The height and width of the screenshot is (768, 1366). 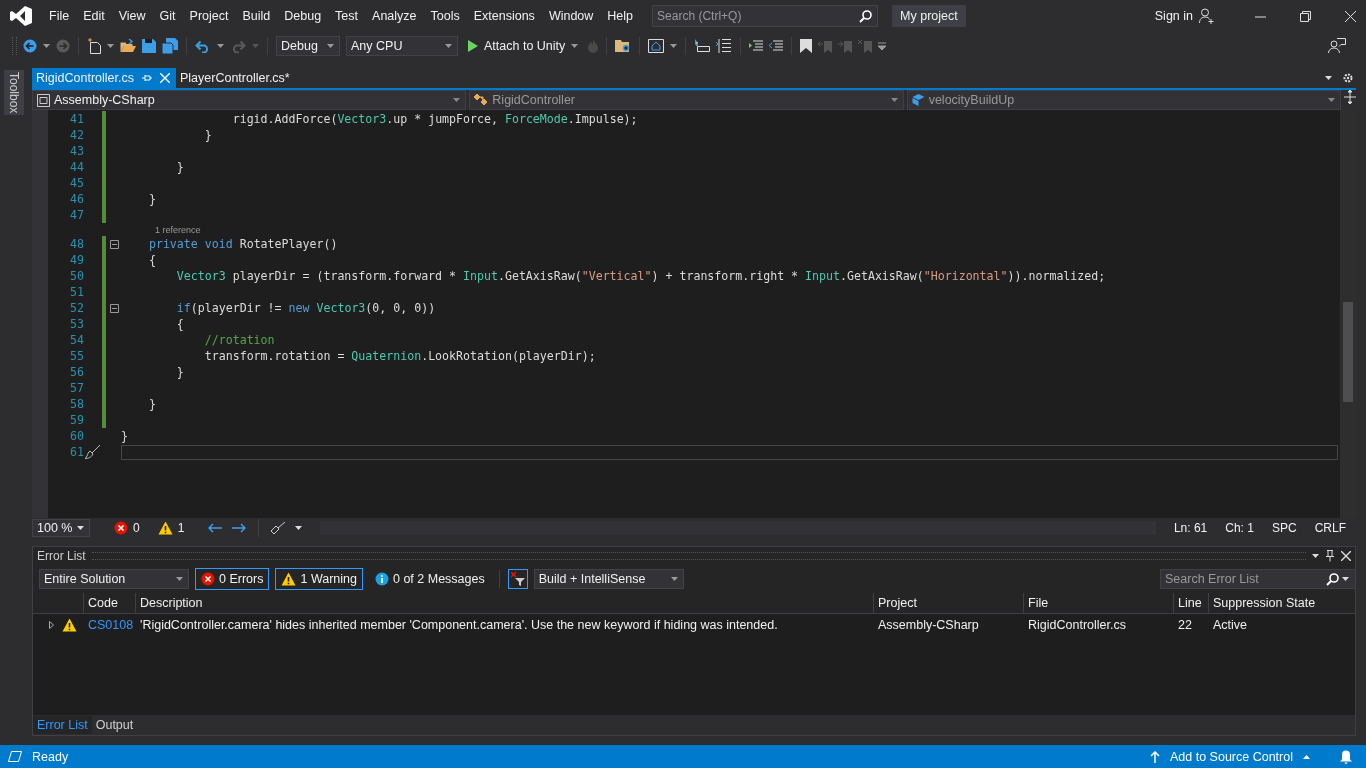 What do you see at coordinates (109, 603) in the screenshot?
I see `column-header: Code` at bounding box center [109, 603].